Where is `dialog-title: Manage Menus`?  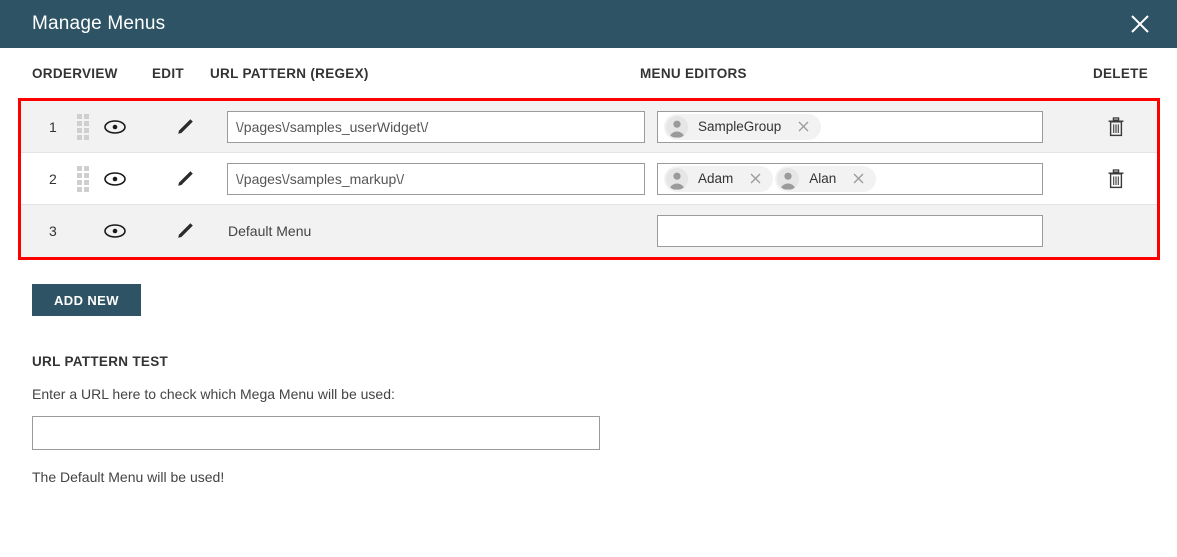
dialog-title: Manage Menus is located at coordinates (99, 23).